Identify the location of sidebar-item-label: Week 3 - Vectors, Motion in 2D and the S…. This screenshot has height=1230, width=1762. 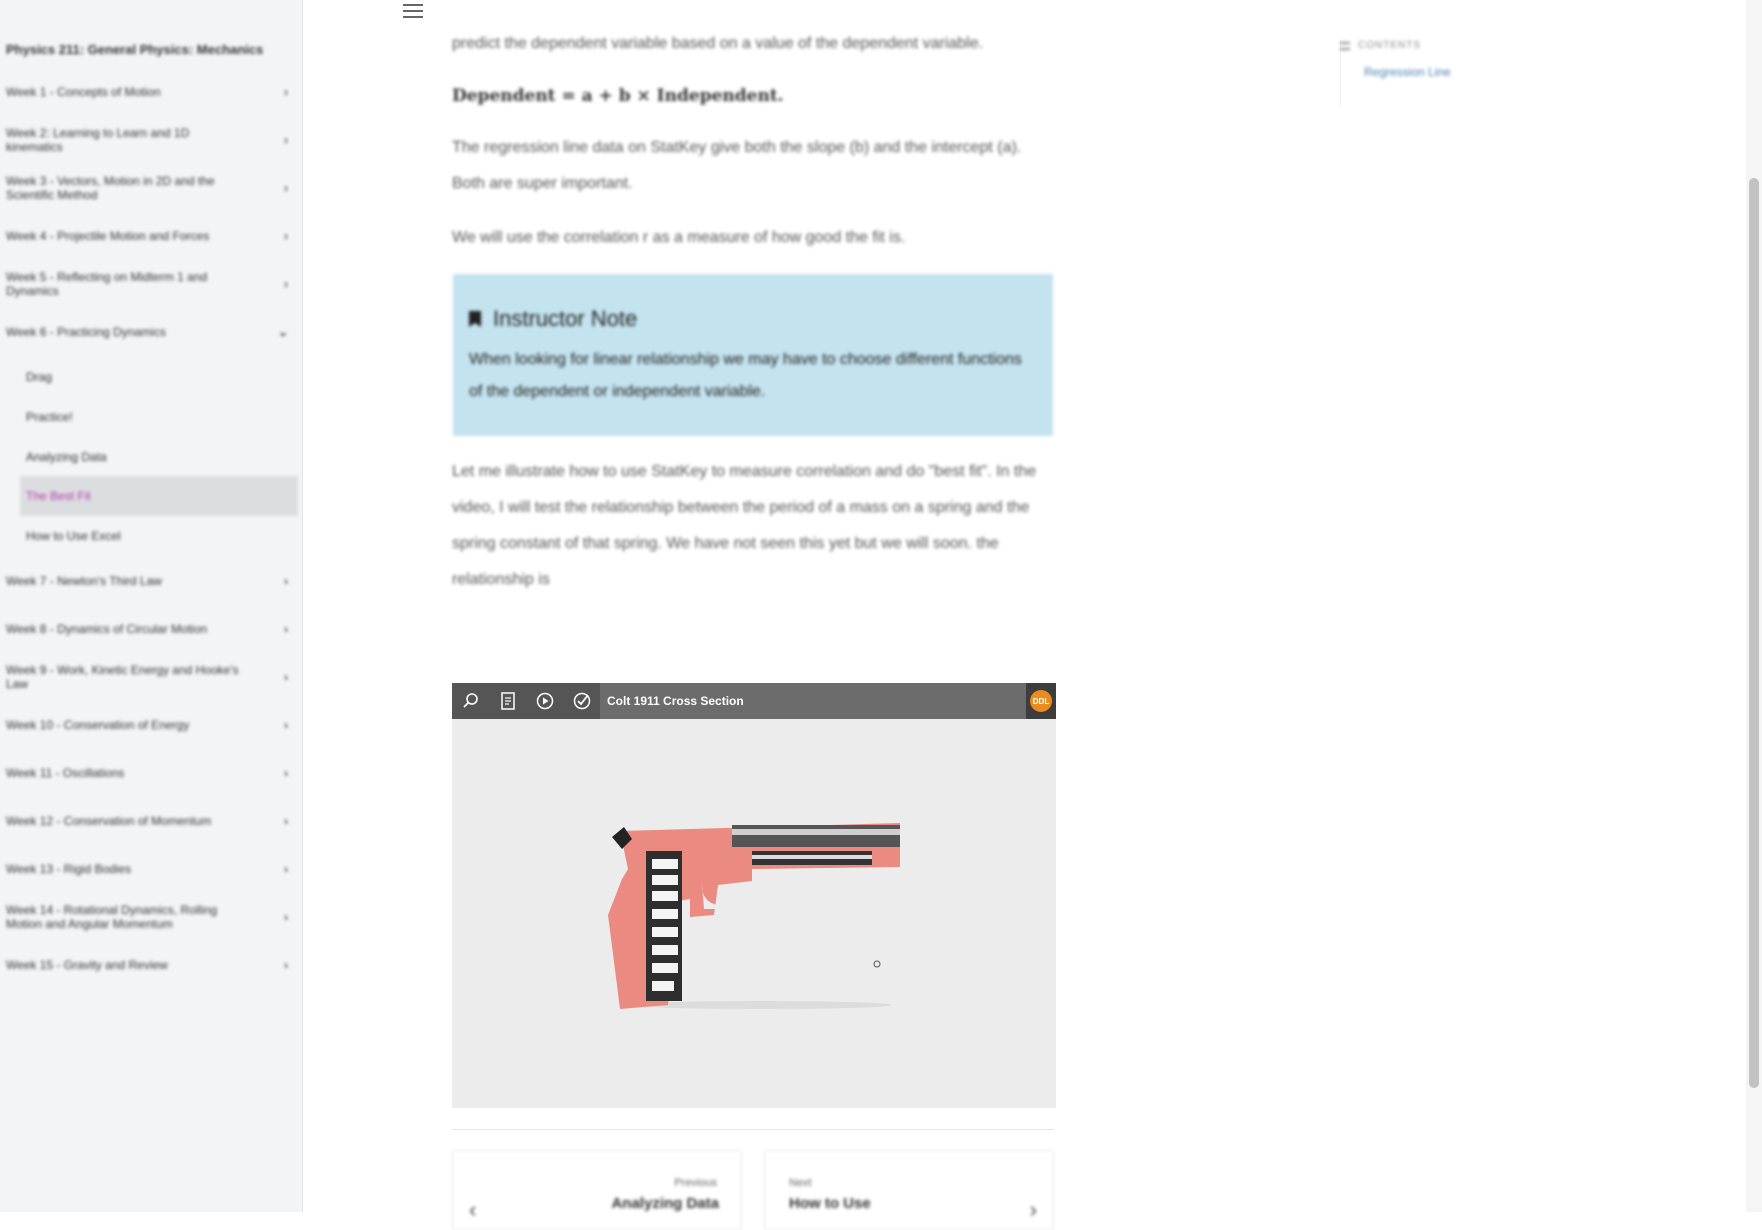
(110, 188).